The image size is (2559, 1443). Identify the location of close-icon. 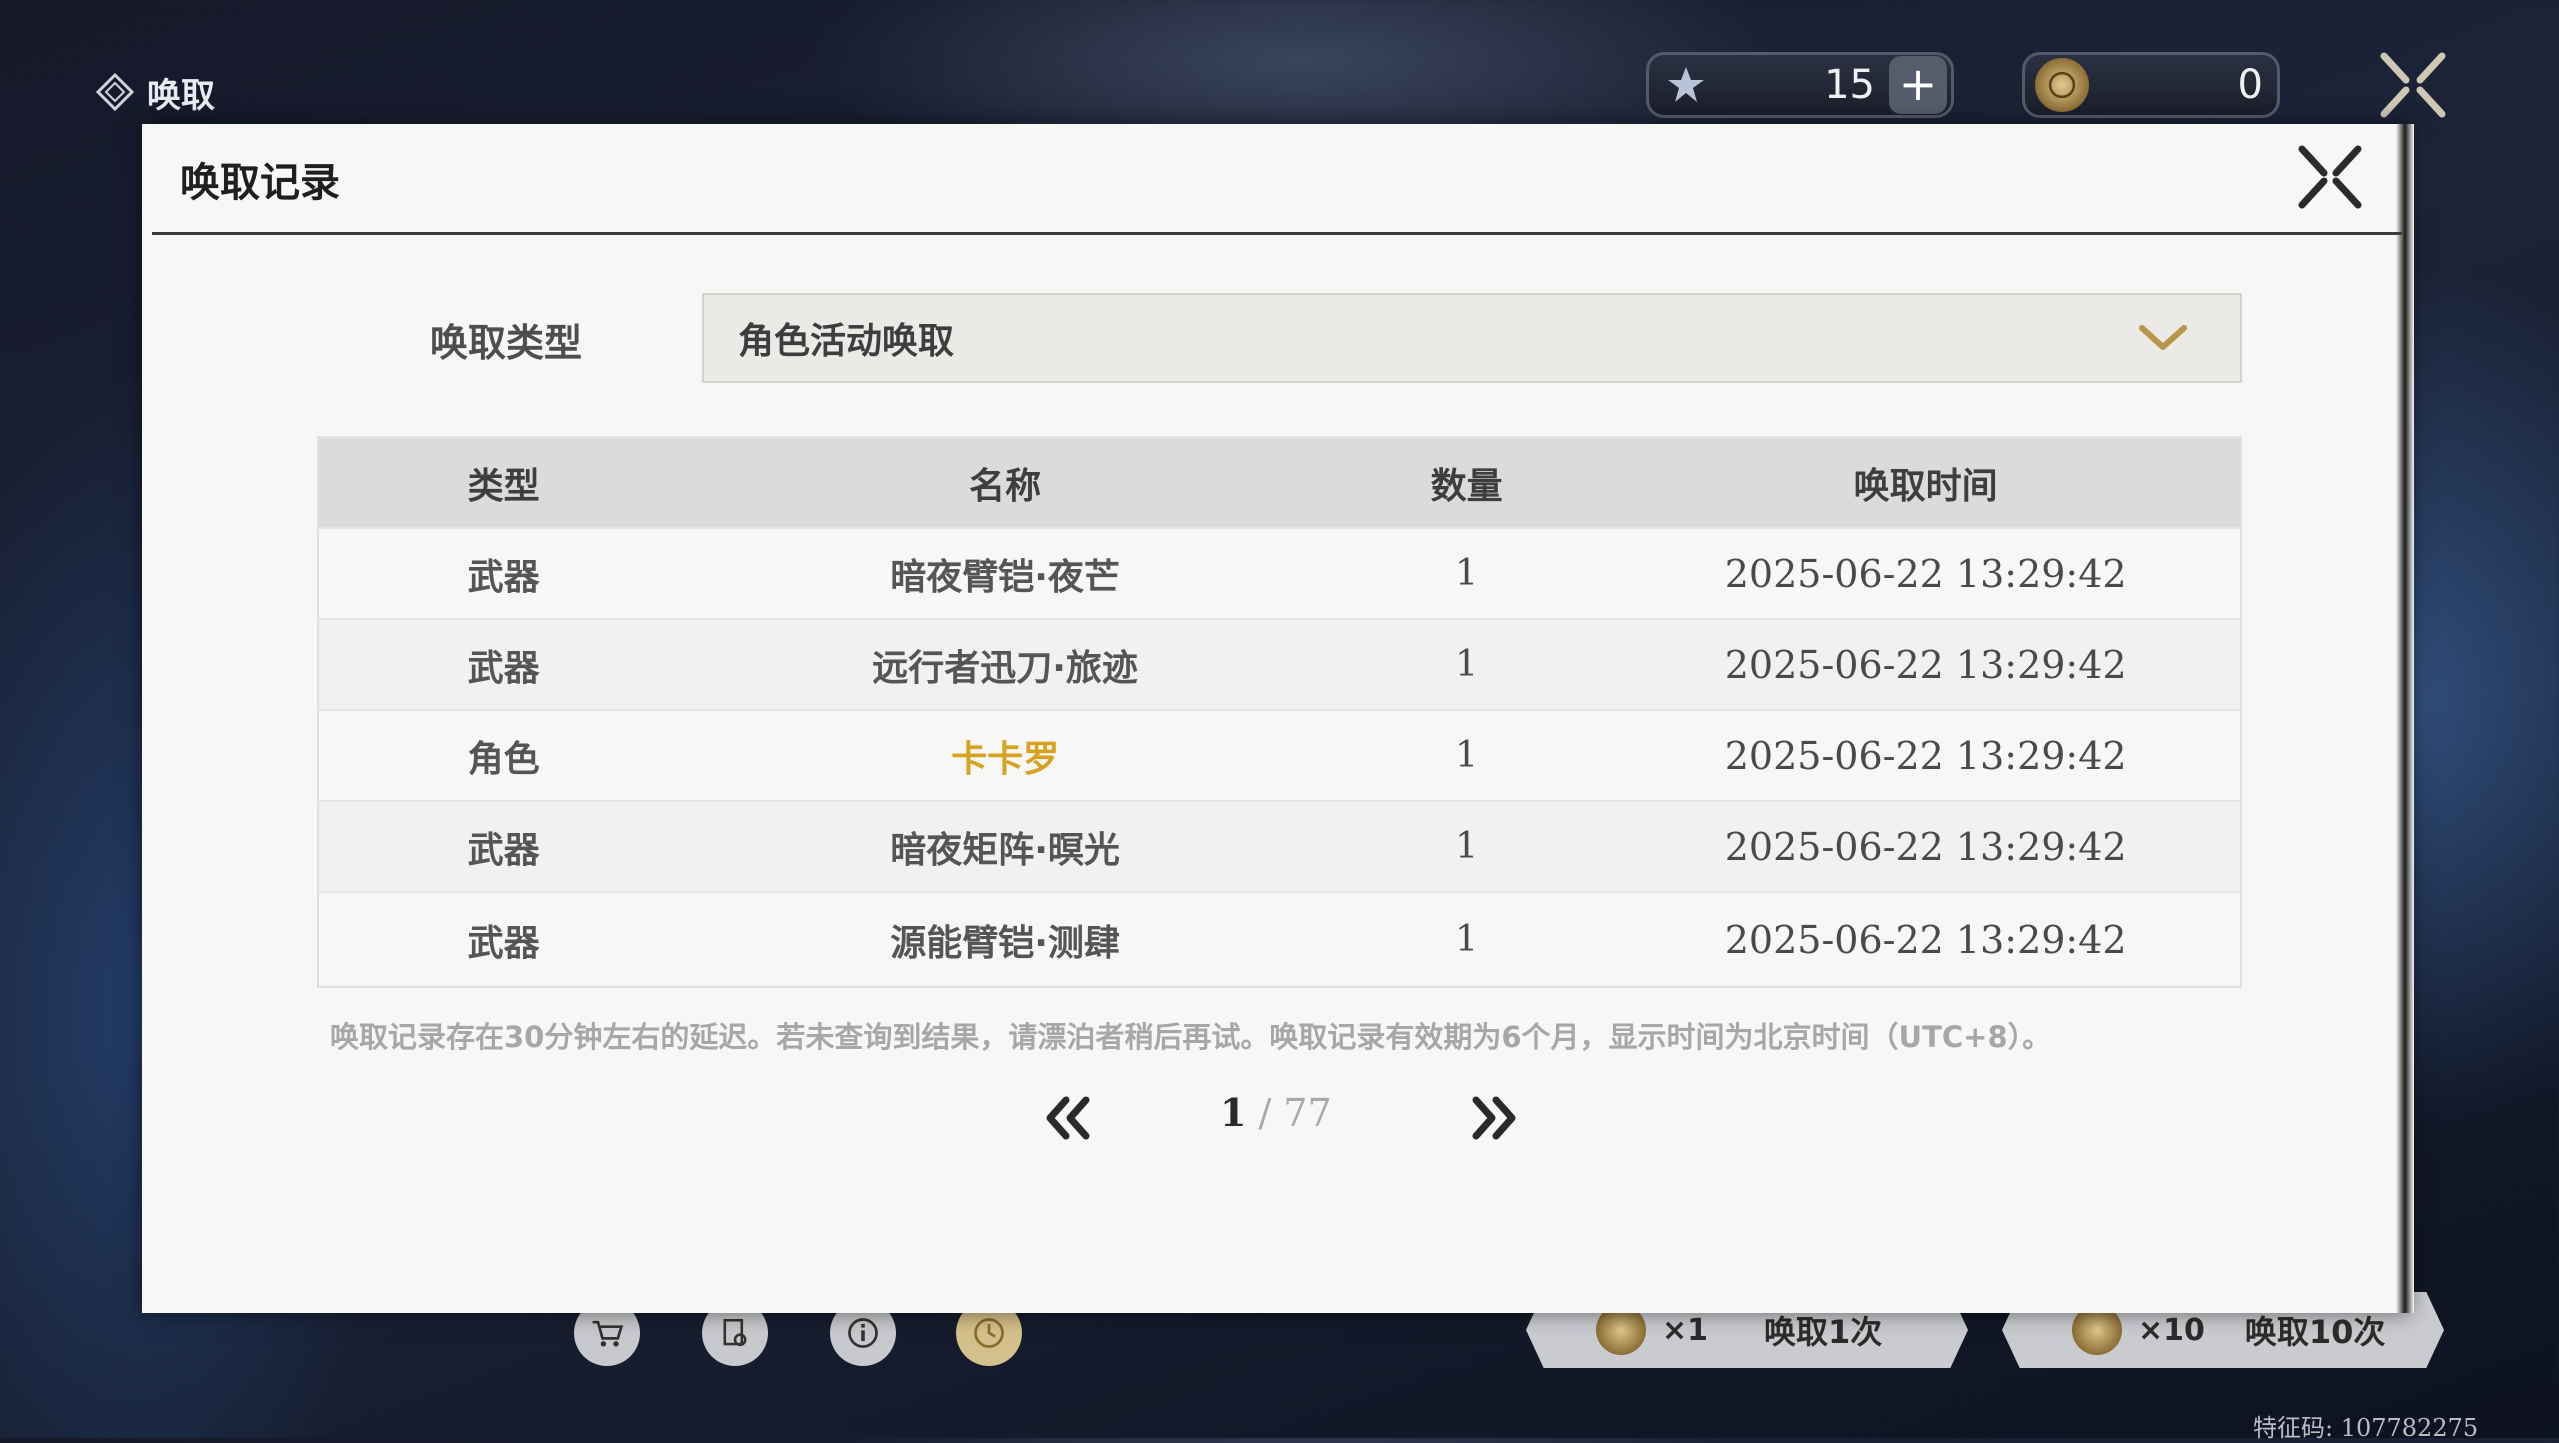
(2330, 177).